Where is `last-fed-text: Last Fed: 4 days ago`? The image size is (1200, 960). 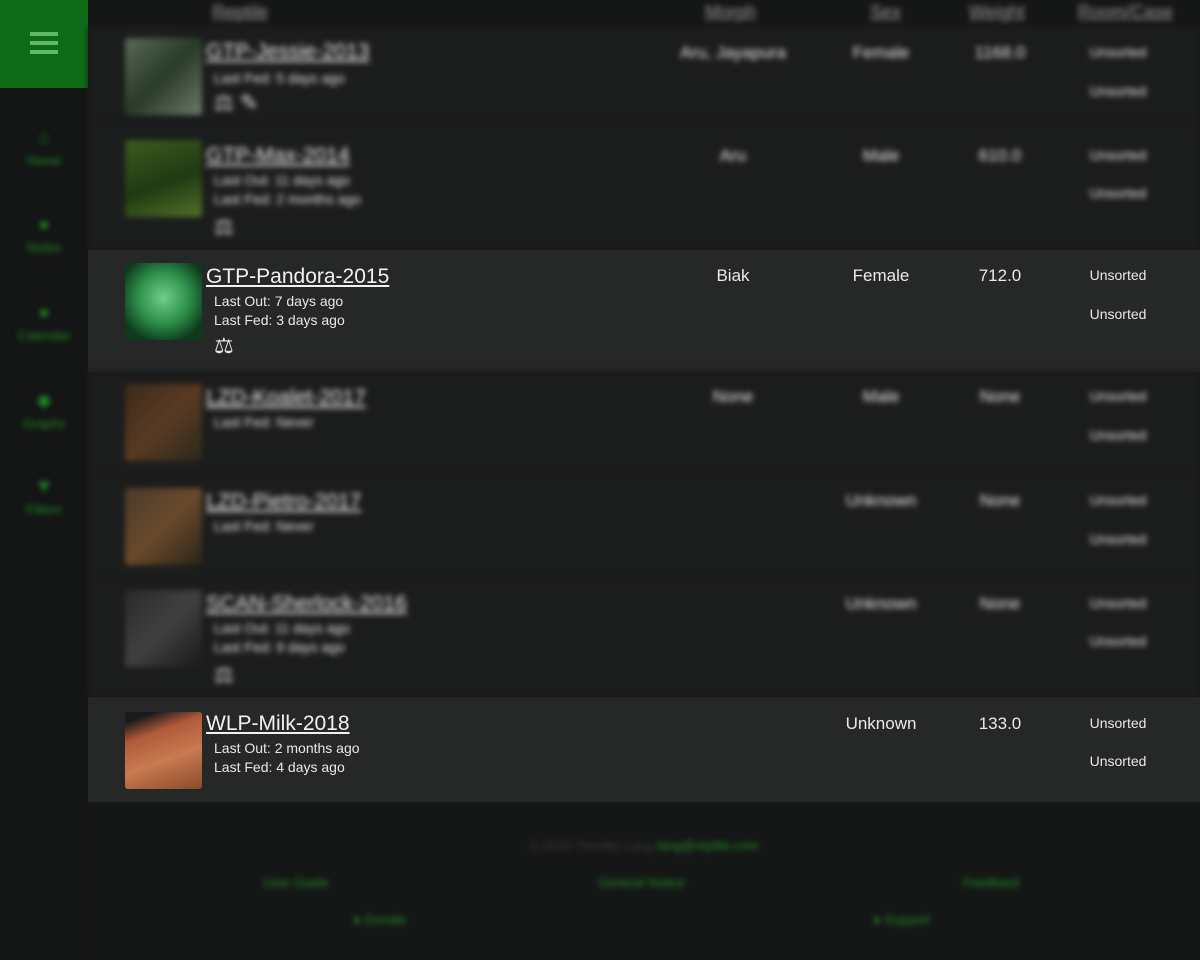 last-fed-text: Last Fed: 4 days ago is located at coordinates (279, 767).